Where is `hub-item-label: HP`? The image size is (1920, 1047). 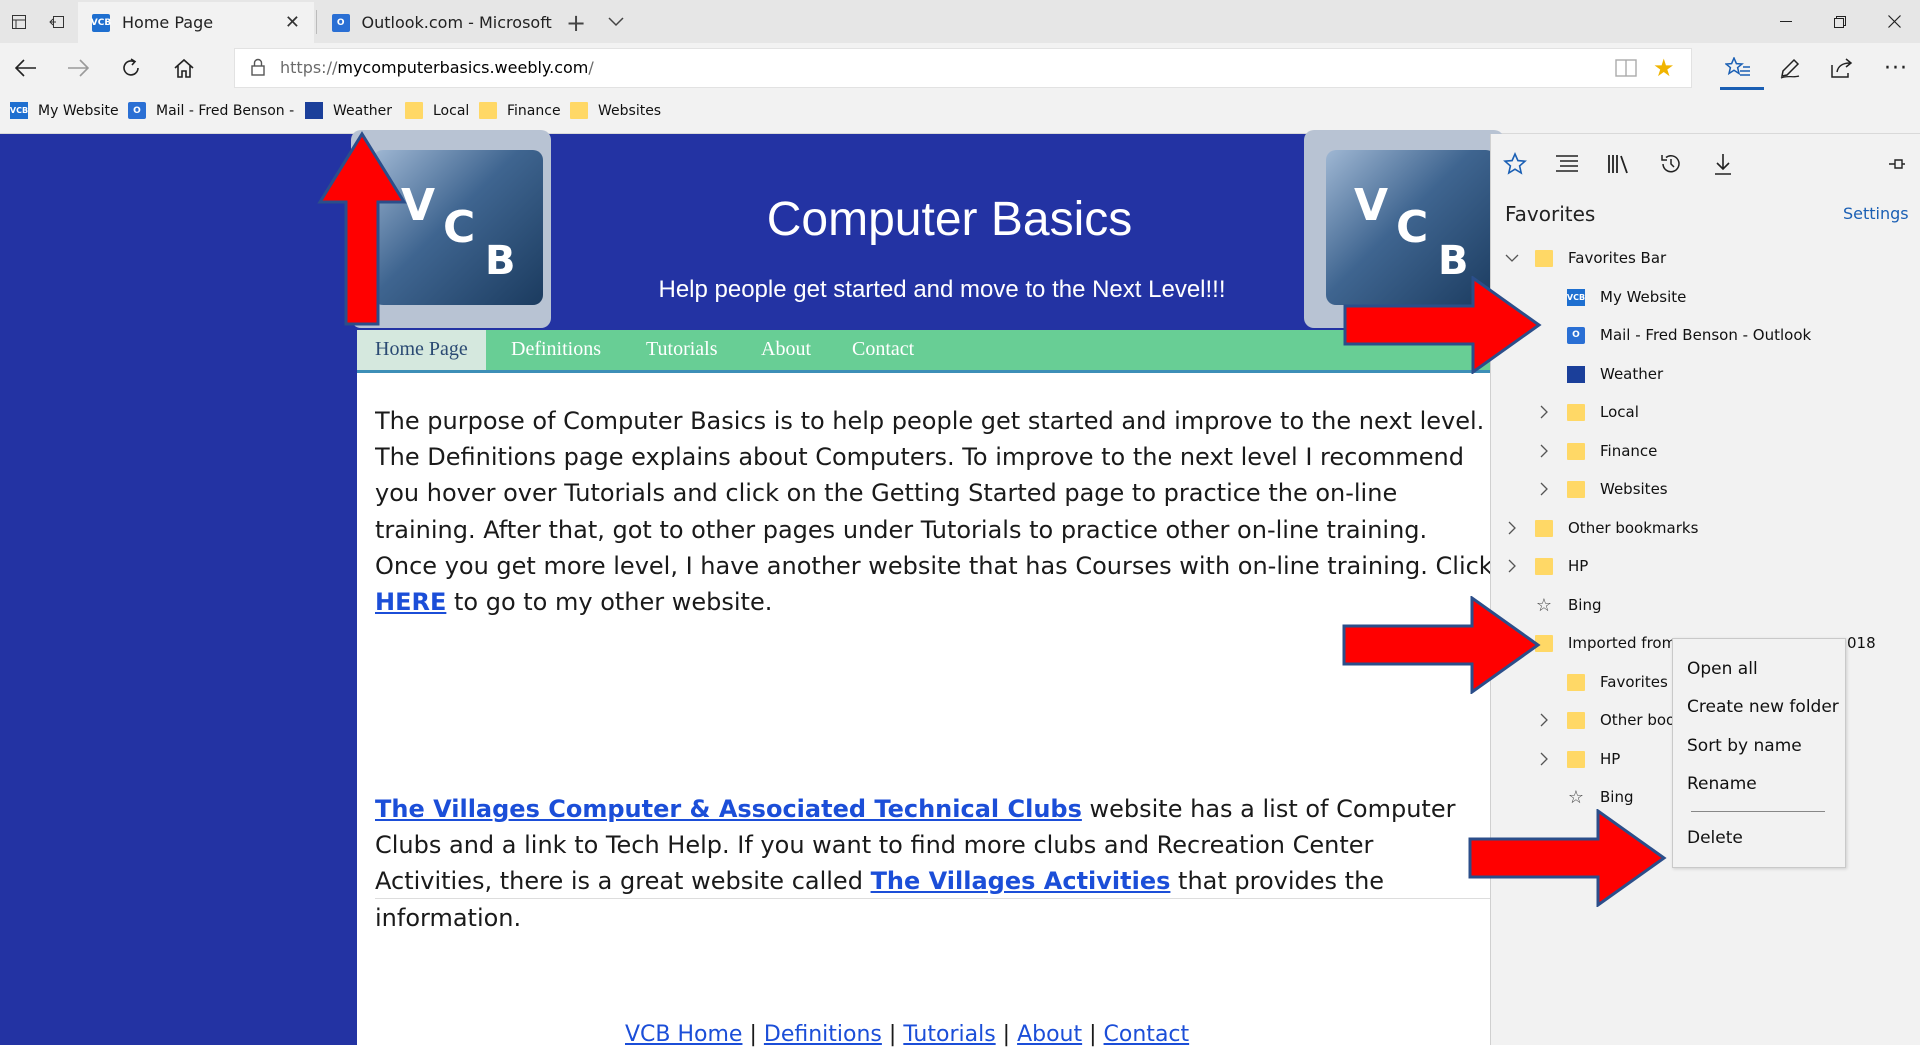 hub-item-label: HP is located at coordinates (1578, 566).